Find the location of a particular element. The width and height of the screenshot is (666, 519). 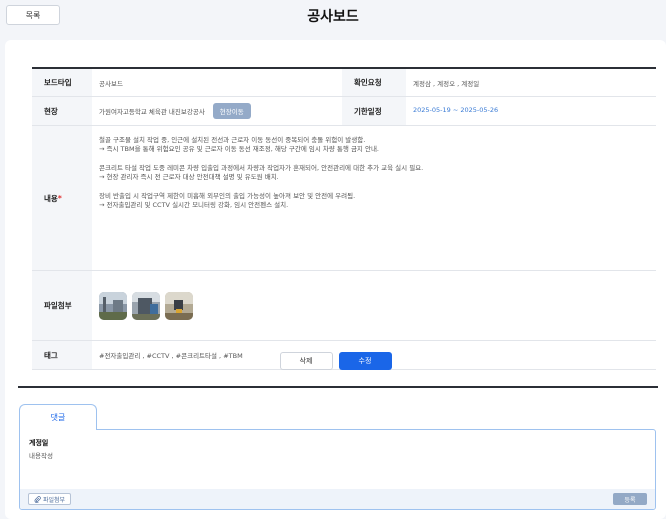

board-type-value: 공사보드 is located at coordinates (111, 83).